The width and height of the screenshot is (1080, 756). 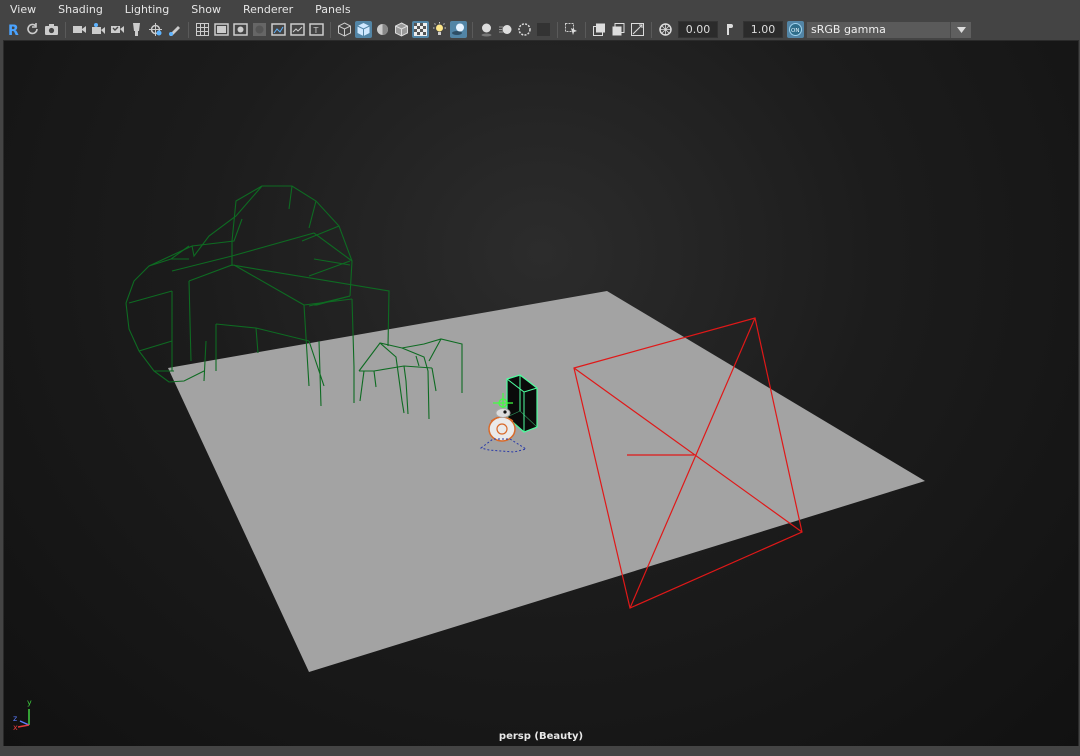 I want to click on safe-title-icon: T, so click(x=316, y=29).